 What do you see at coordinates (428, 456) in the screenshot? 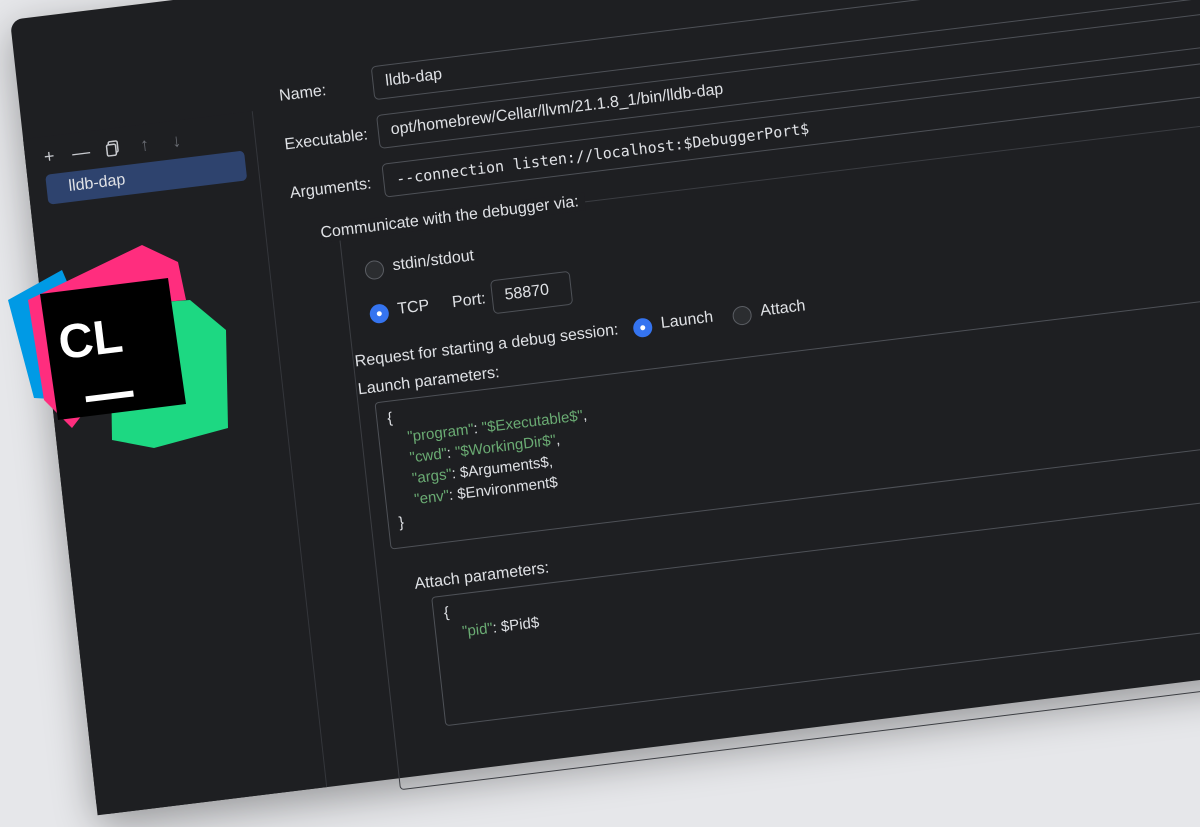
I see `code-key: "cwd"` at bounding box center [428, 456].